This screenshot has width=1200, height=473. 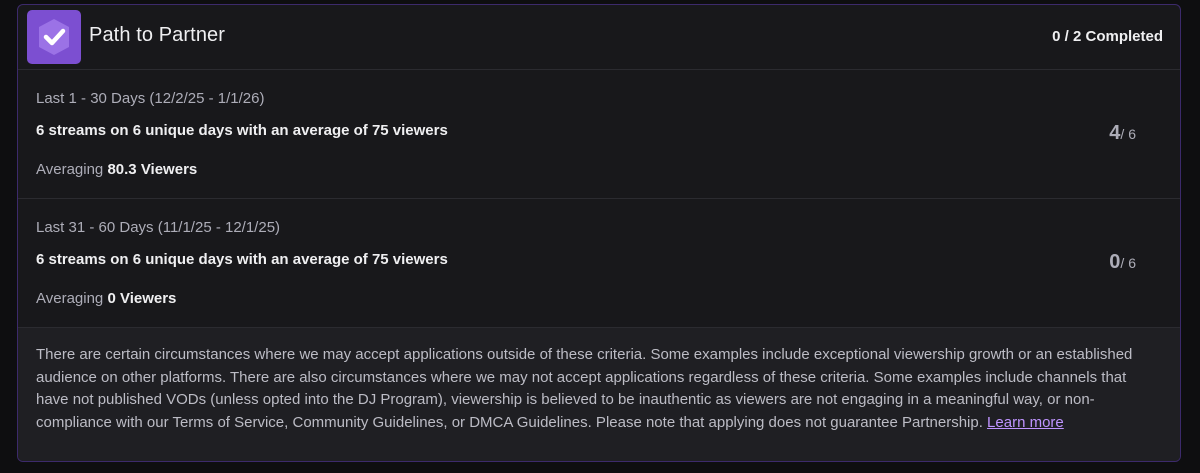 What do you see at coordinates (158, 227) in the screenshot?
I see `period-range: Last 31 - 60 Days (11/1/25 - 12/1/25)` at bounding box center [158, 227].